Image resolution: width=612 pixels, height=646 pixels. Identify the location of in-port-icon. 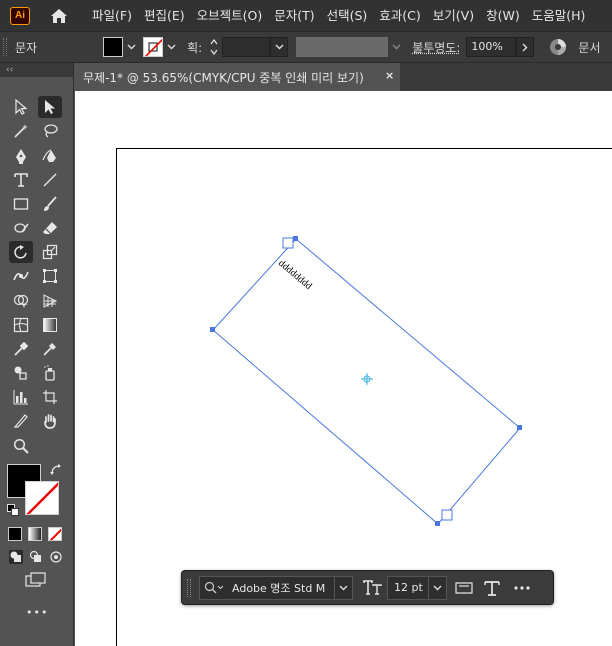
(288, 243).